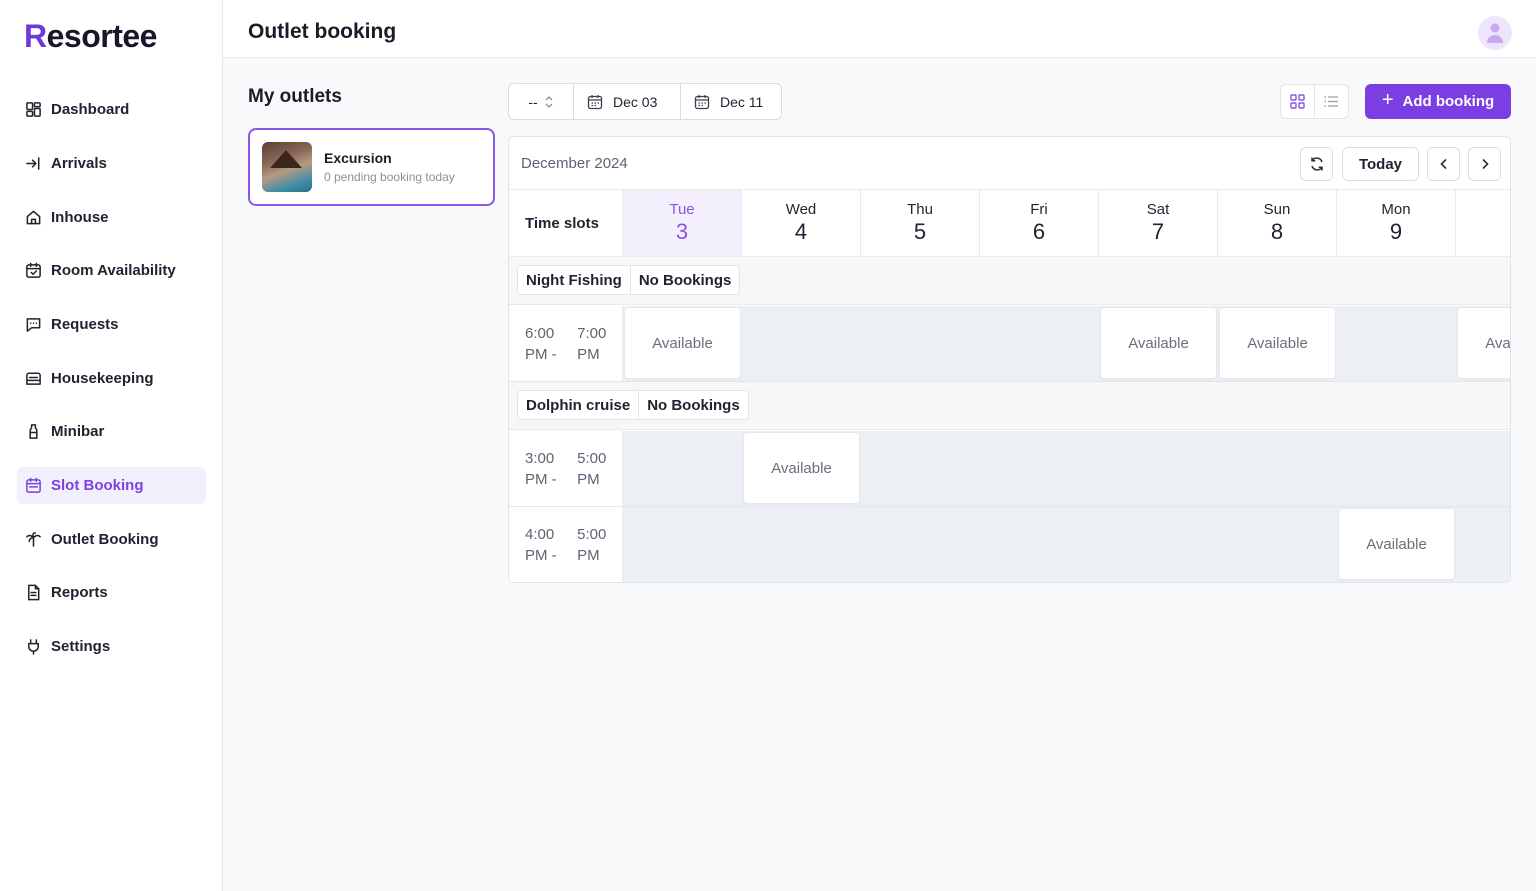  I want to click on sidebar-item-reports: Reports, so click(111, 592).